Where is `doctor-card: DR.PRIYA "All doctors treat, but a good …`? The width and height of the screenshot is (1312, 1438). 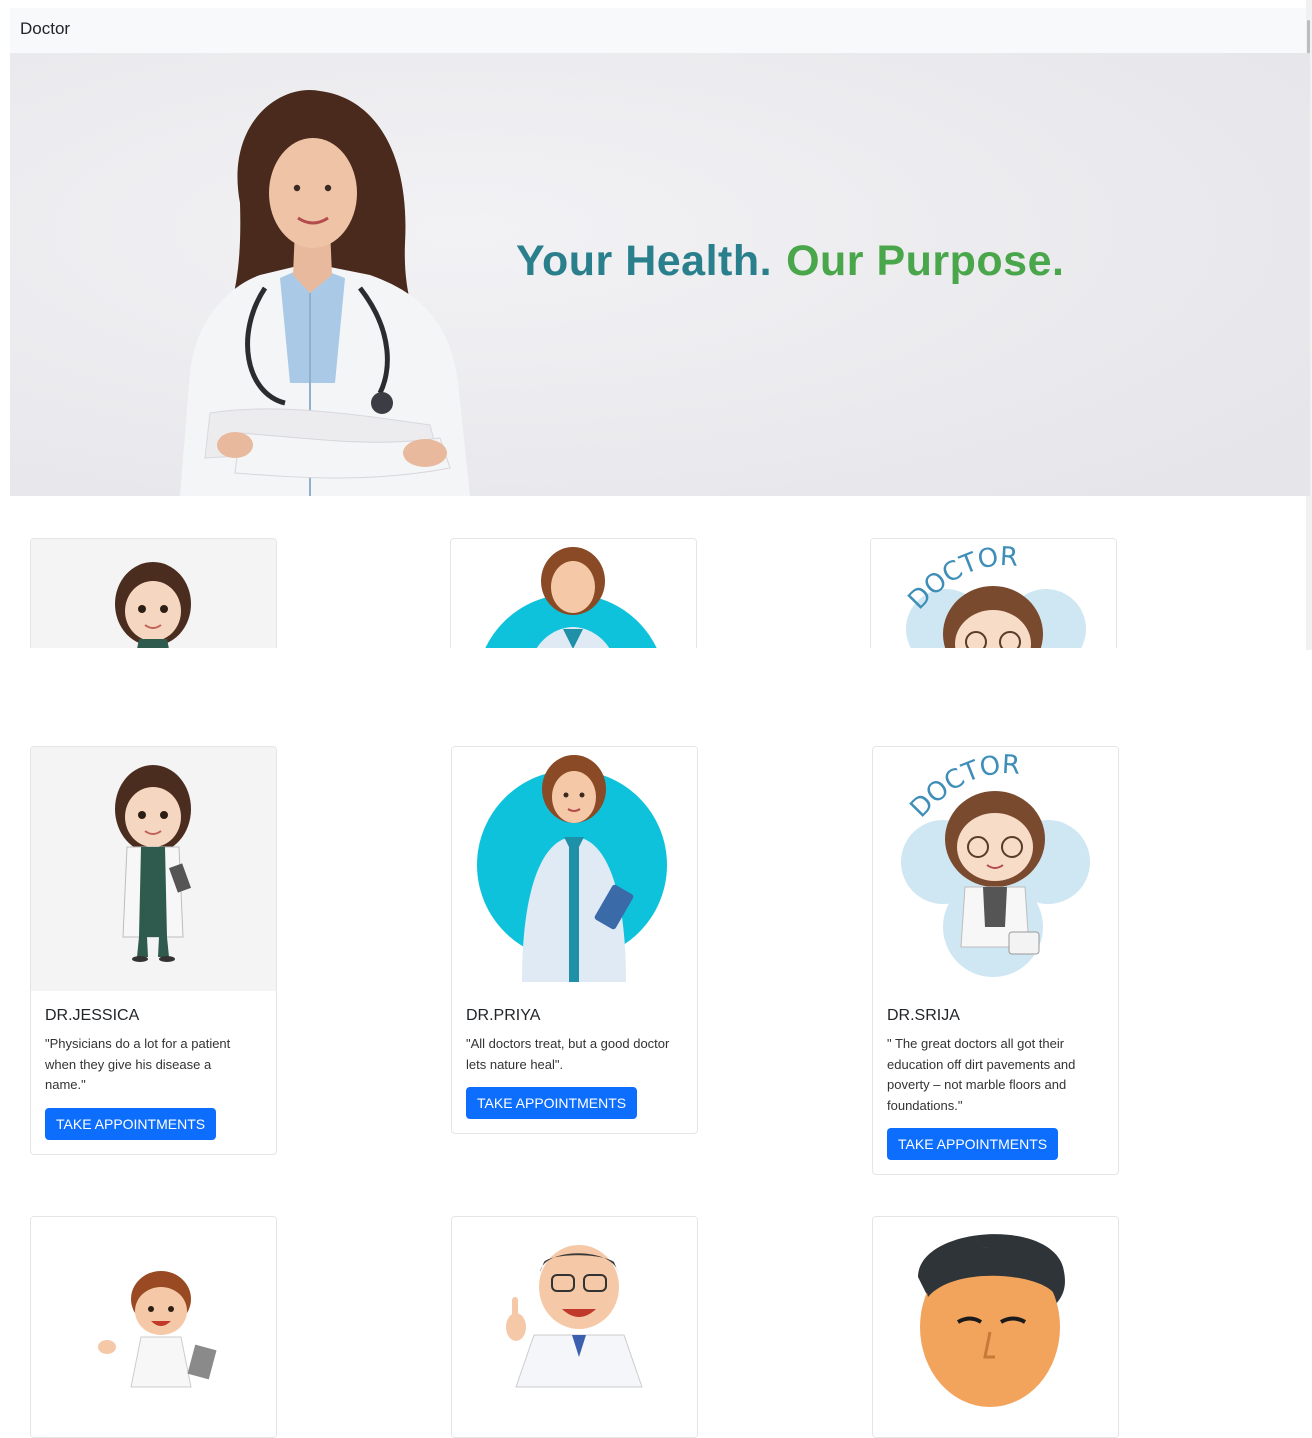
doctor-card: DR.PRIYA "All doctors treat, but a good … is located at coordinates (574, 940).